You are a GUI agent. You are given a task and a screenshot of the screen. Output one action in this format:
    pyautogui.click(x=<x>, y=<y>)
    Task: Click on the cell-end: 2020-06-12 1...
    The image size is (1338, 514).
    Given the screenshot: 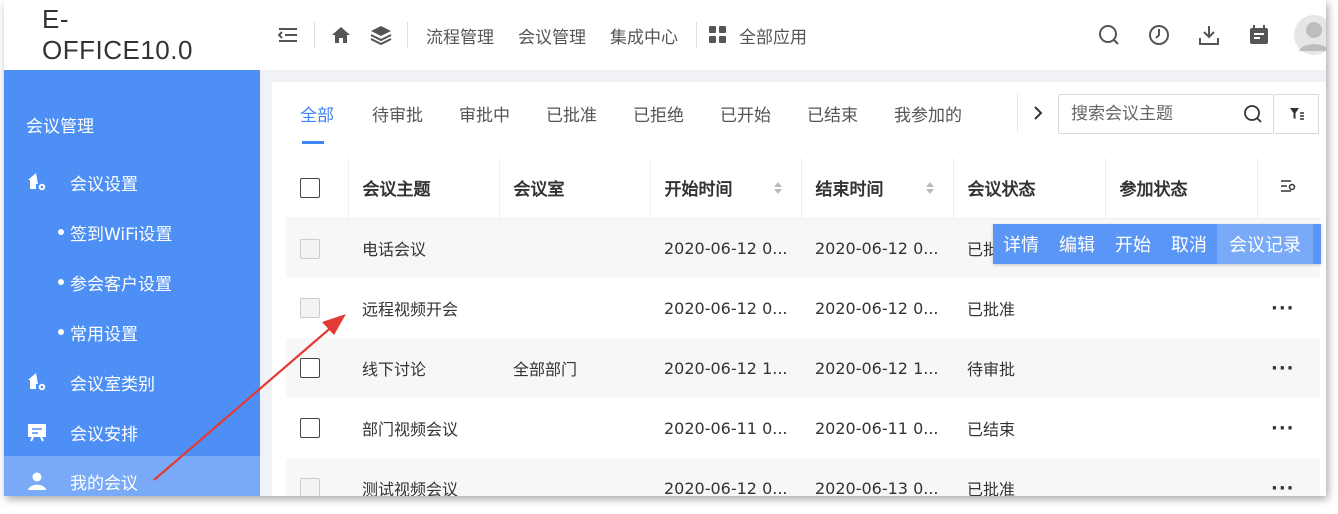 What is the action you would take?
    pyautogui.click(x=877, y=368)
    